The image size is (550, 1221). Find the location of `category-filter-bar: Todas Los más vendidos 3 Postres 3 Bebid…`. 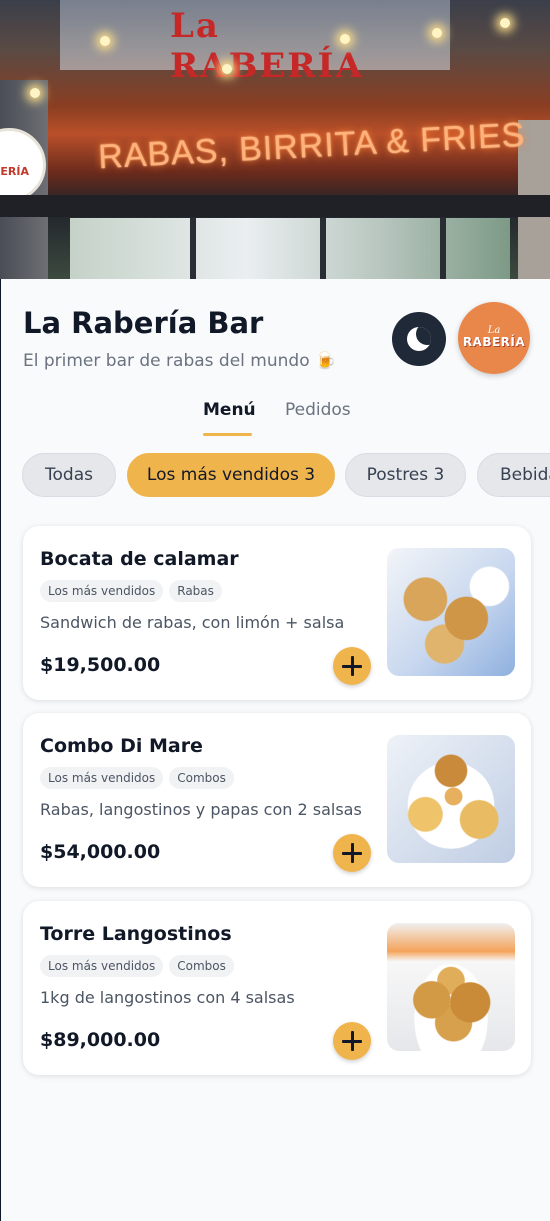

category-filter-bar: Todas Los más vendidos 3 Postres 3 Bebid… is located at coordinates (286, 475).